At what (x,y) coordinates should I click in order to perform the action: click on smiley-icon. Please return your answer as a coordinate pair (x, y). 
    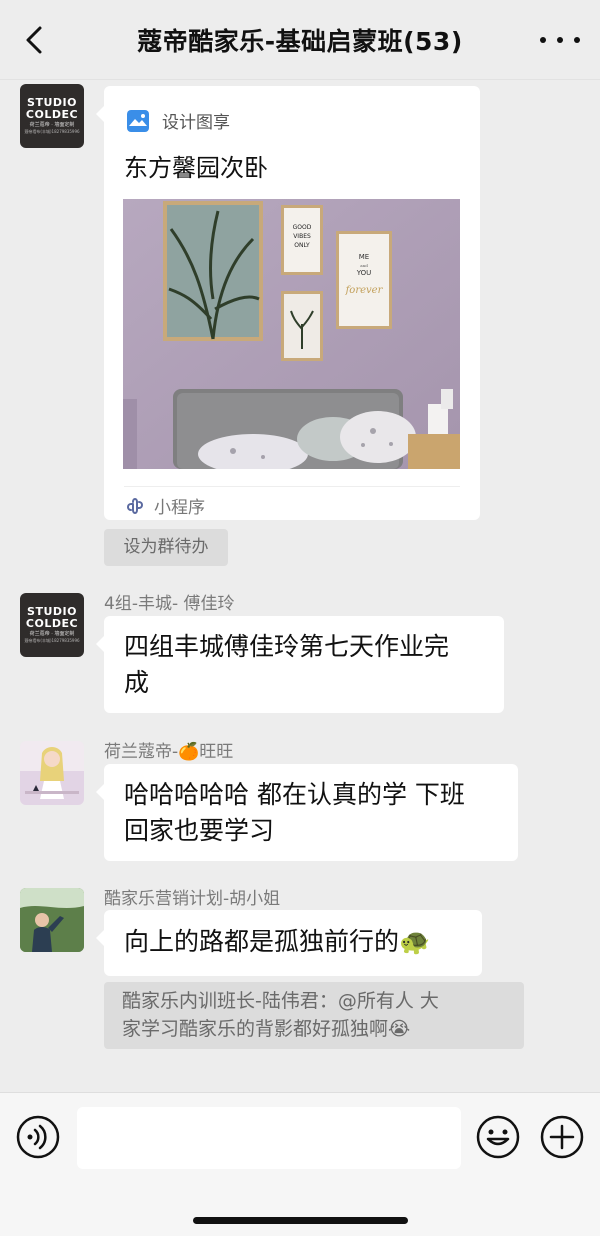
    Looking at the image, I should click on (498, 1137).